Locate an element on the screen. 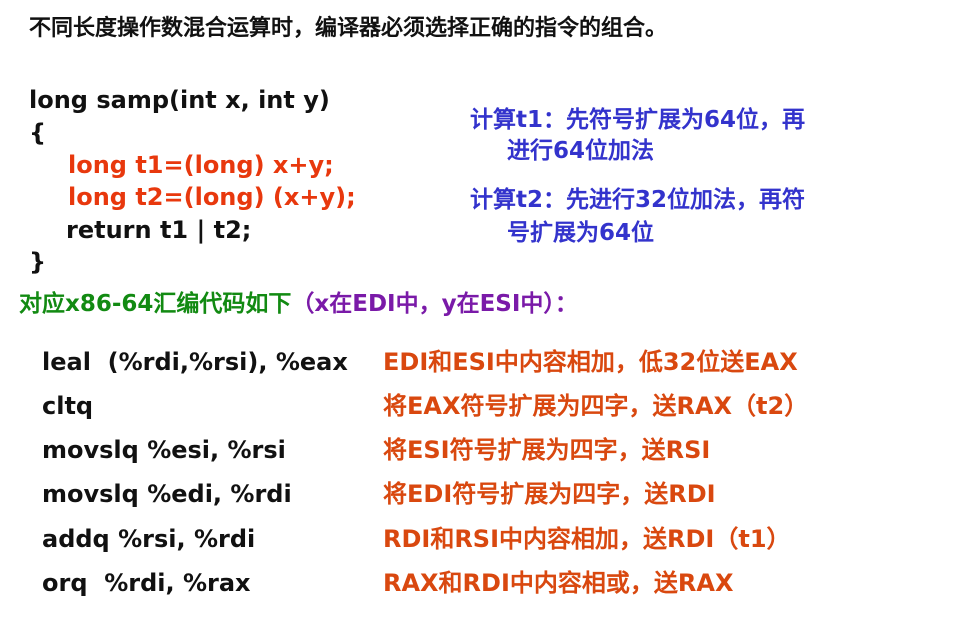 This screenshot has height=621, width=956. asm-row: cltq 将EAX符号扩展为四字，送RAX（t2） is located at coordinates (478, 414).